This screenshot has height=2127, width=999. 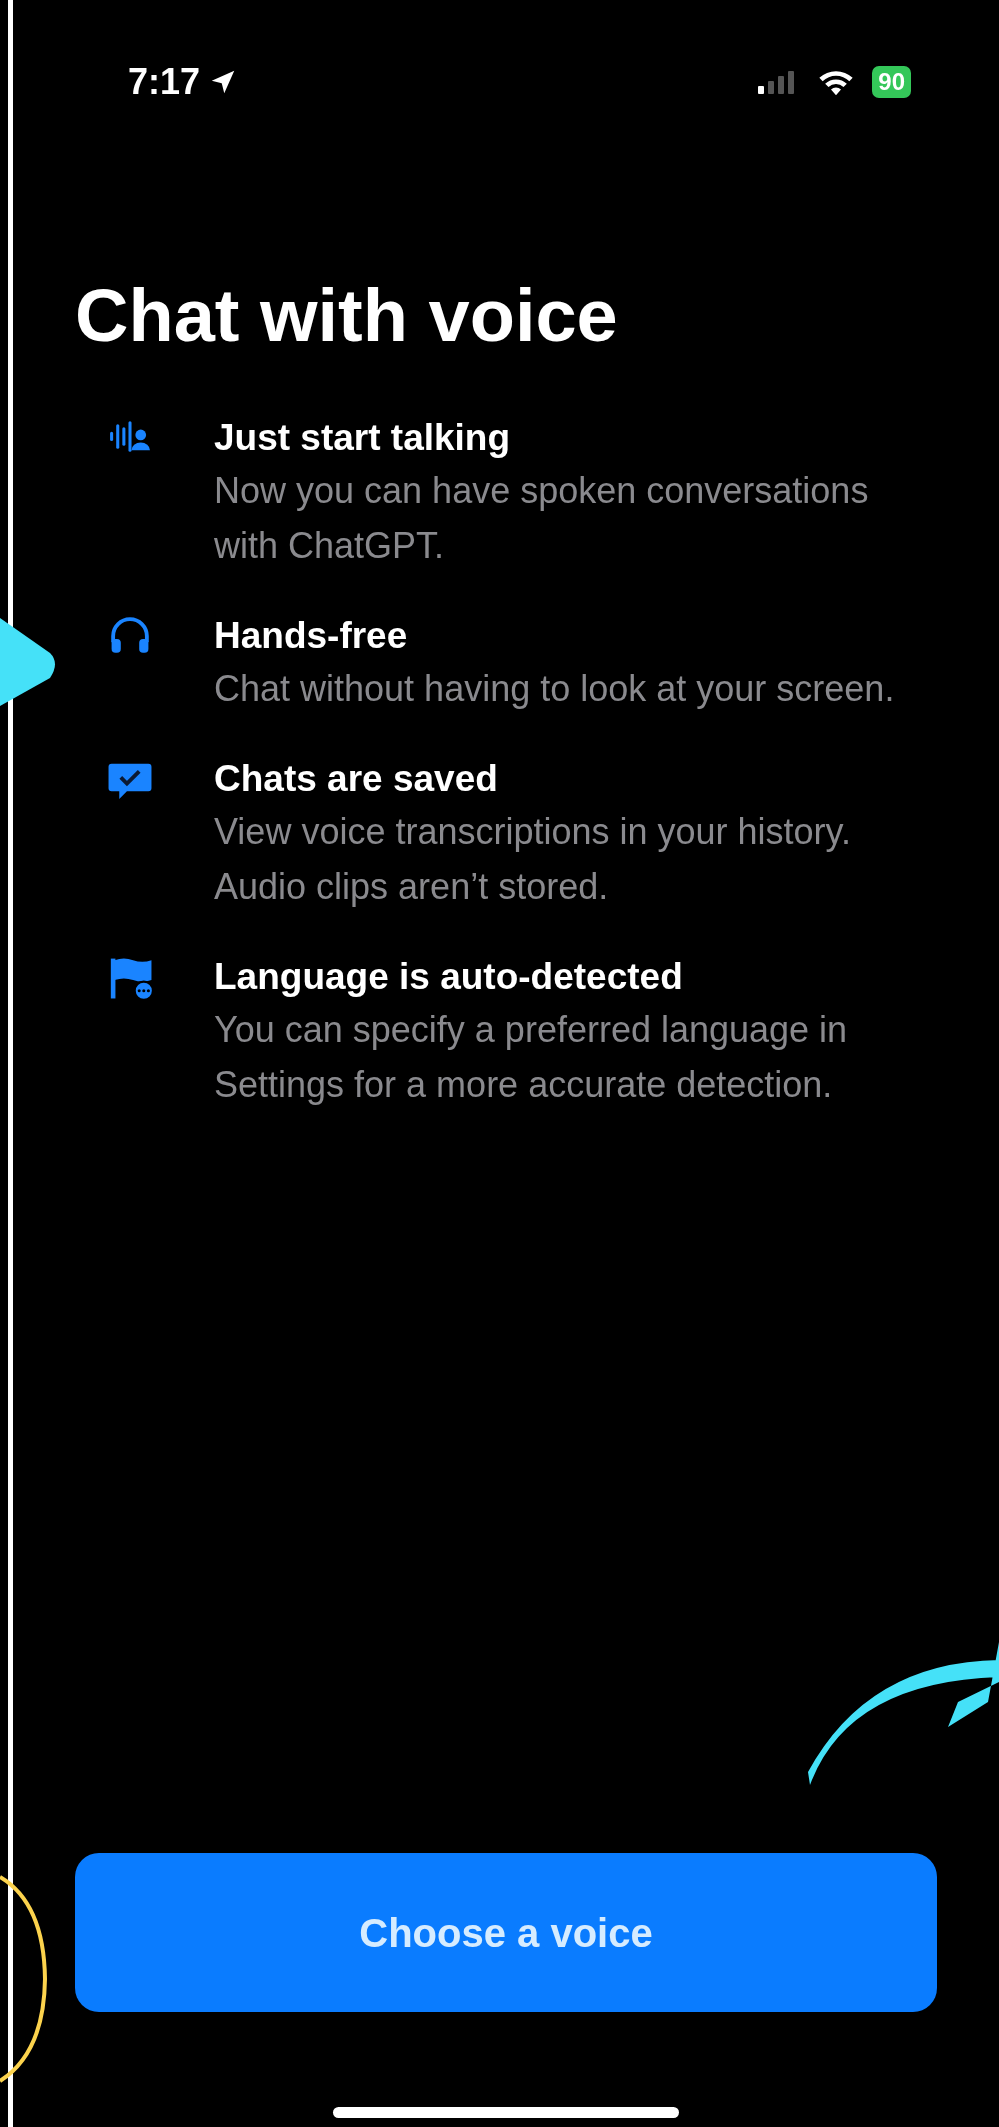 What do you see at coordinates (531, 1057) in the screenshot?
I see `feature-description: You can specify a preferred language in Settings for a more accurate detection.` at bounding box center [531, 1057].